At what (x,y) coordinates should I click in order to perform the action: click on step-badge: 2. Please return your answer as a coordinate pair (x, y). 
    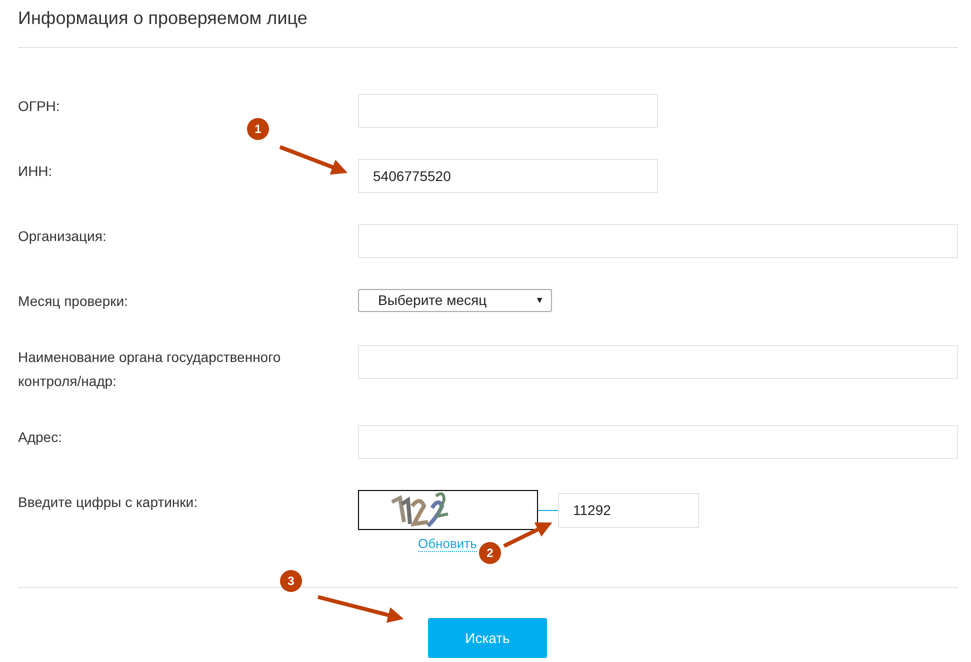
    Looking at the image, I should click on (490, 553).